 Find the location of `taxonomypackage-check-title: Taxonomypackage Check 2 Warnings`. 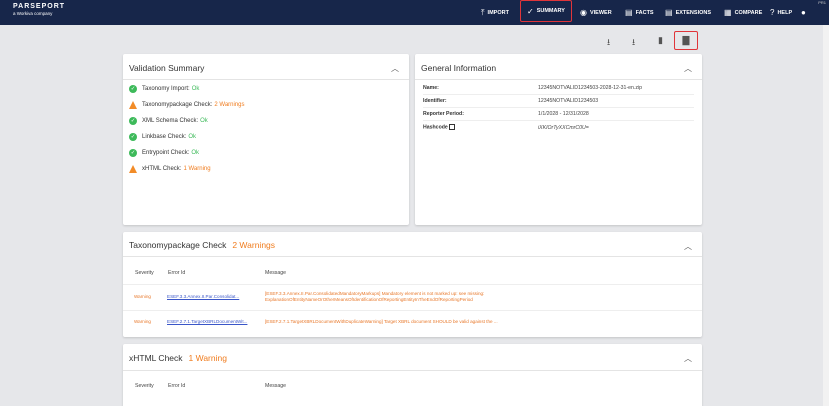

taxonomypackage-check-title: Taxonomypackage Check 2 Warnings is located at coordinates (202, 245).